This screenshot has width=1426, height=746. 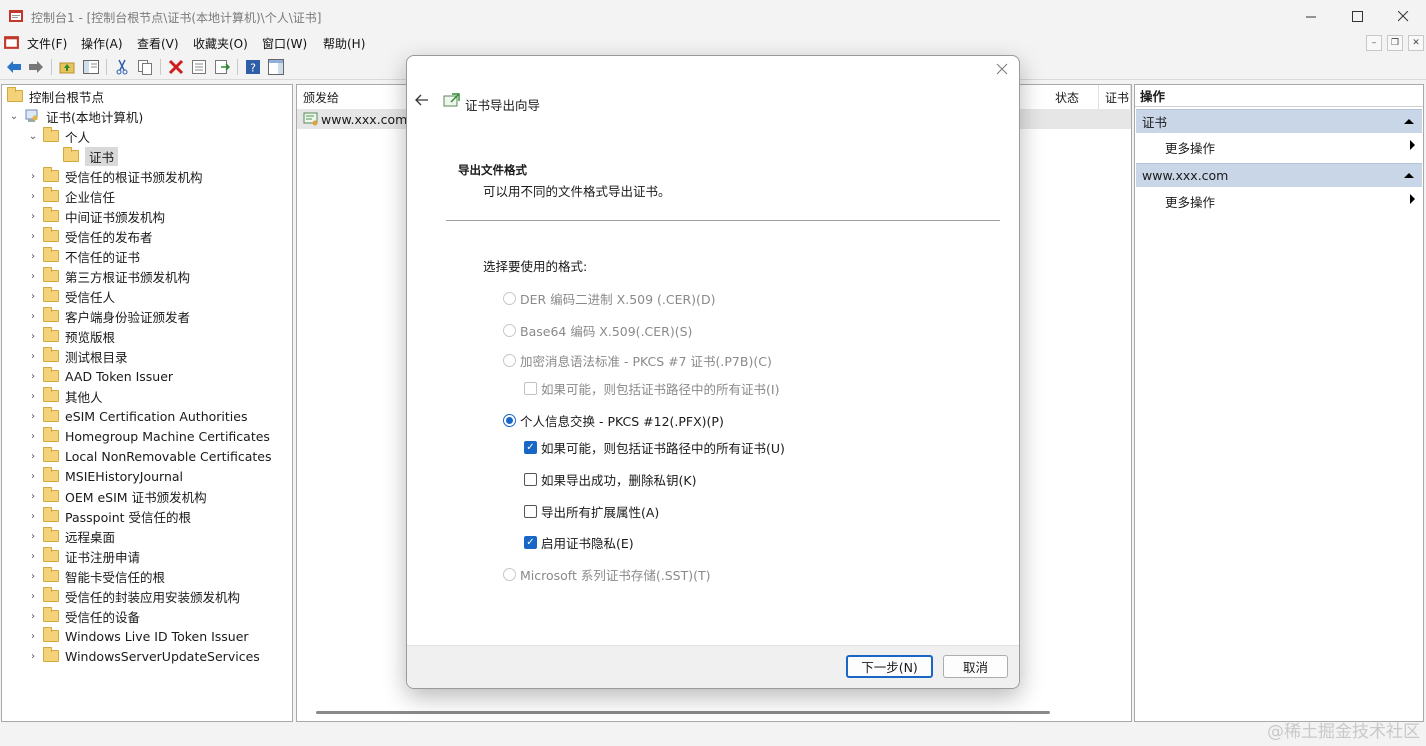 I want to click on checkbox-export-extended-properties: 导出所有扩展属性(A), so click(x=591, y=511).